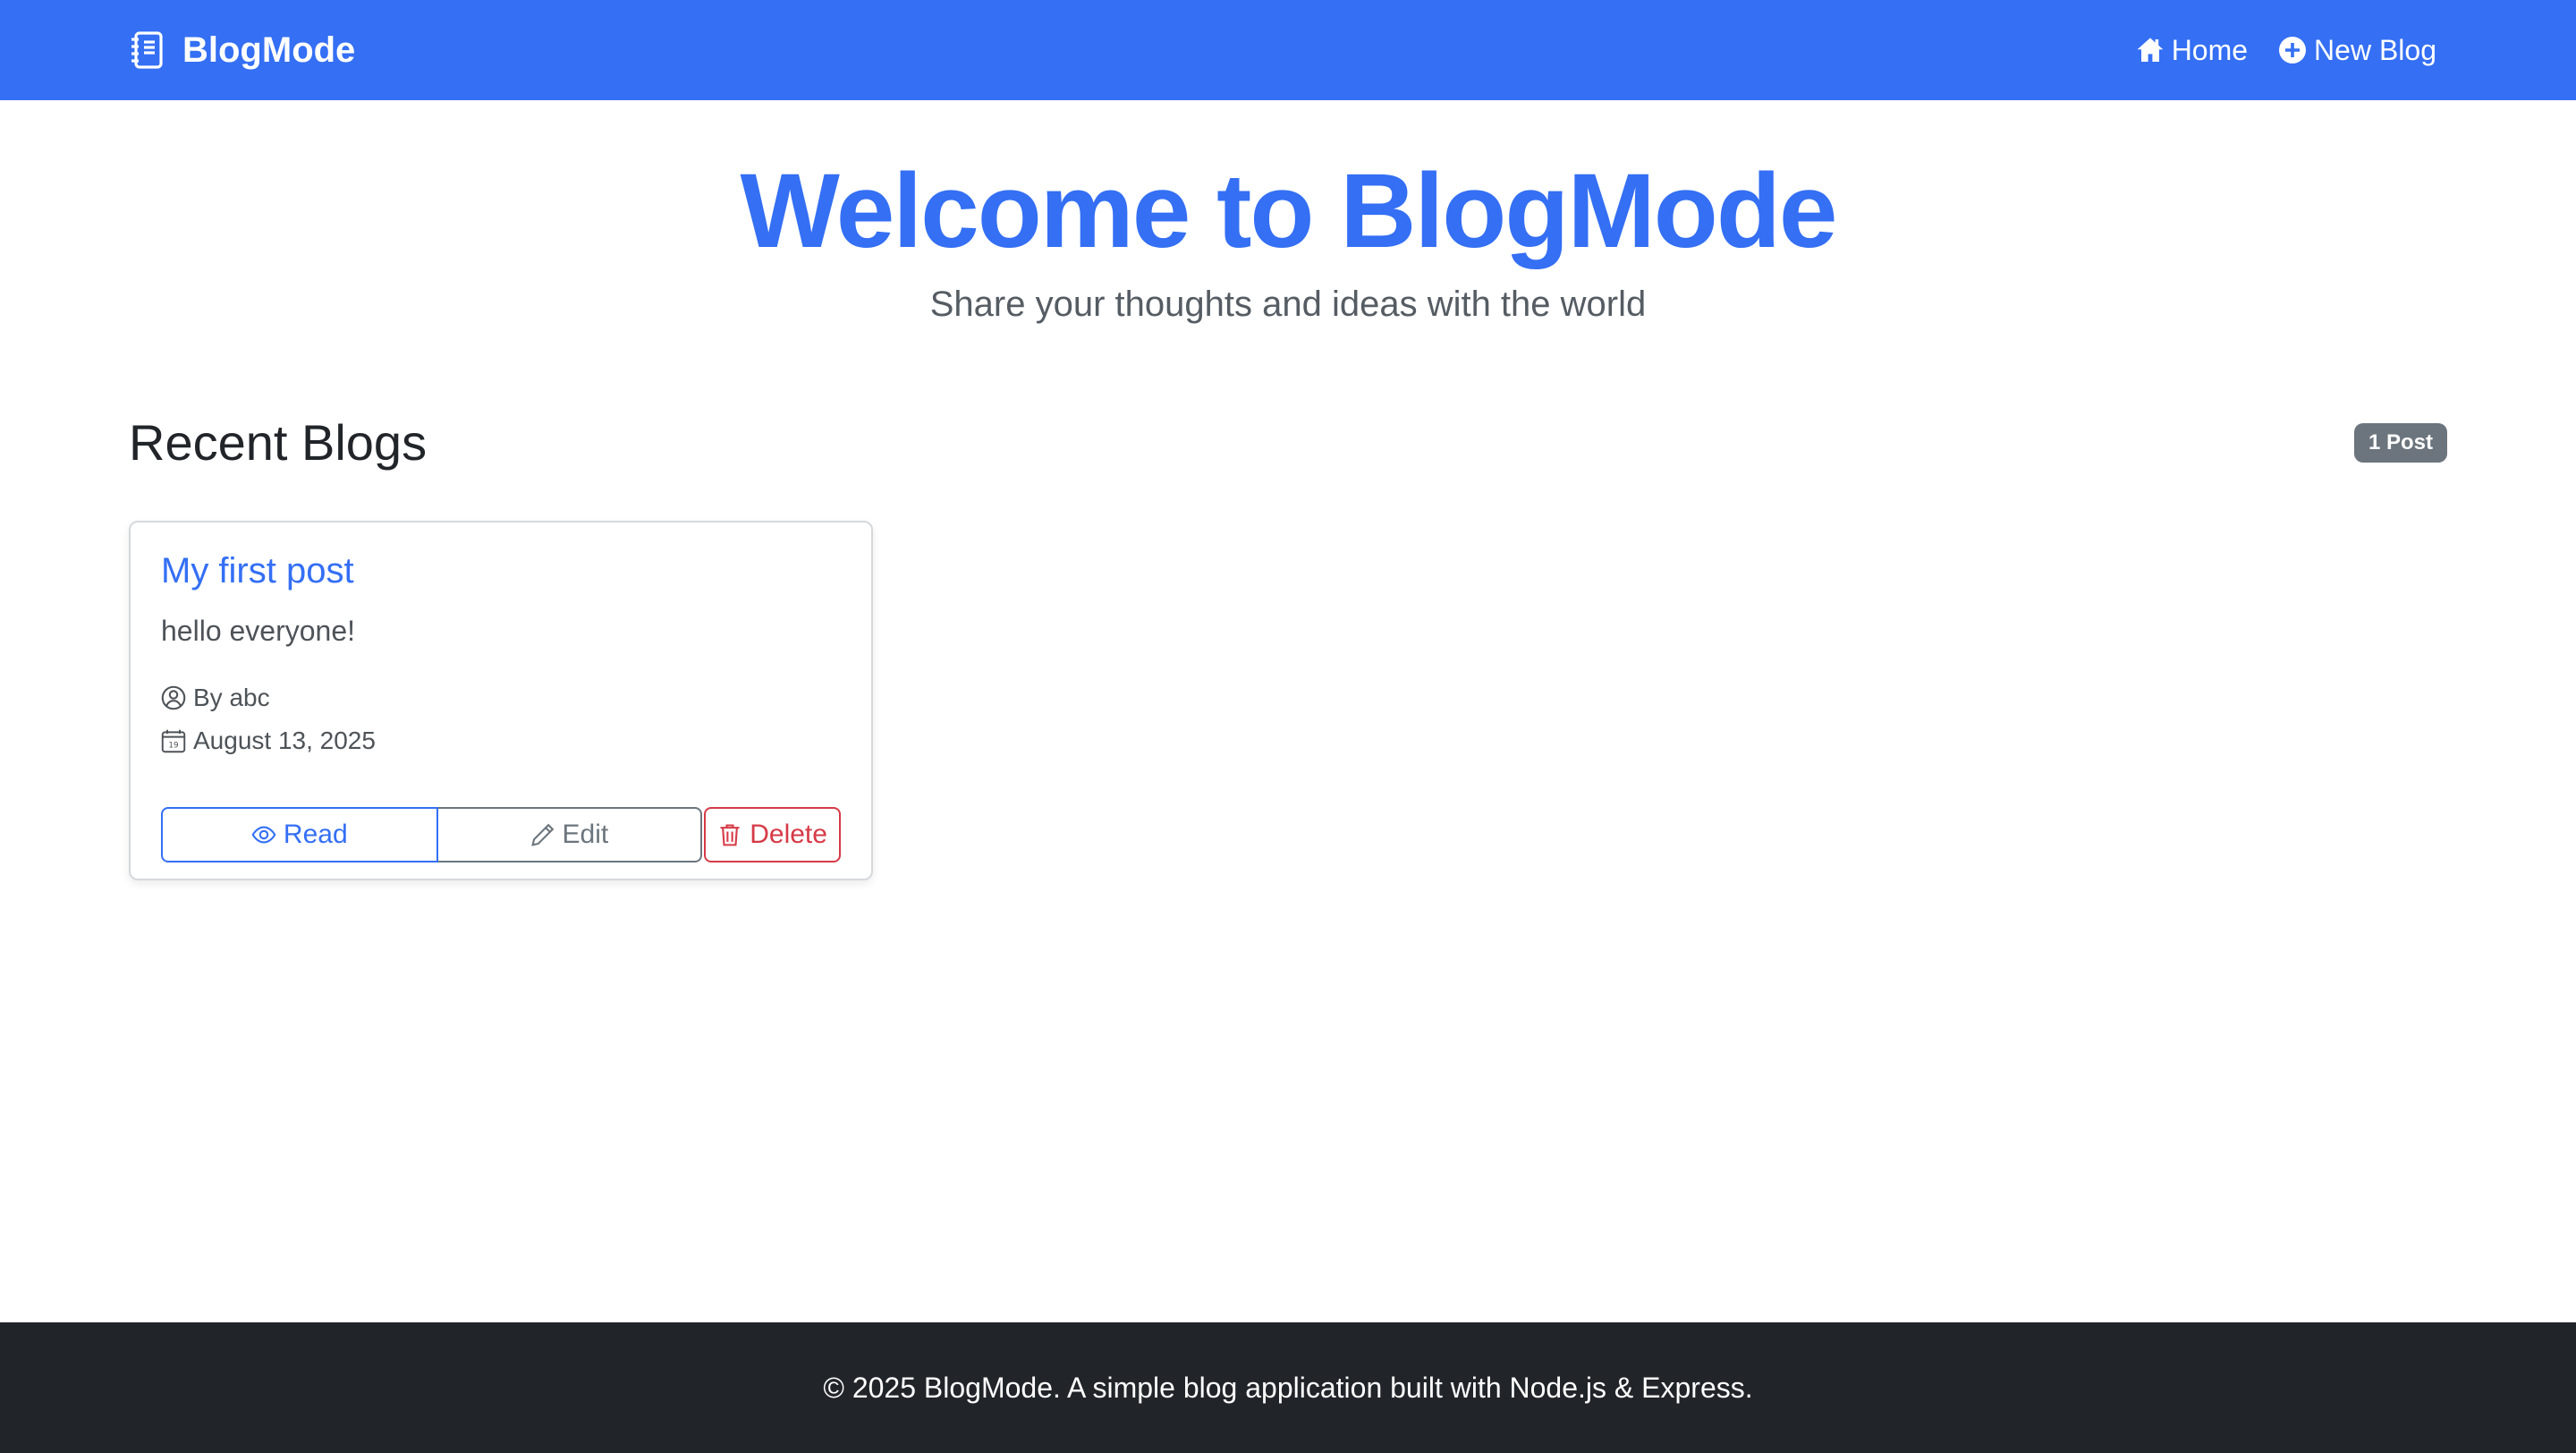 The image size is (2576, 1453). Describe the element at coordinates (173, 746) in the screenshot. I see `svg-text: 19` at that location.